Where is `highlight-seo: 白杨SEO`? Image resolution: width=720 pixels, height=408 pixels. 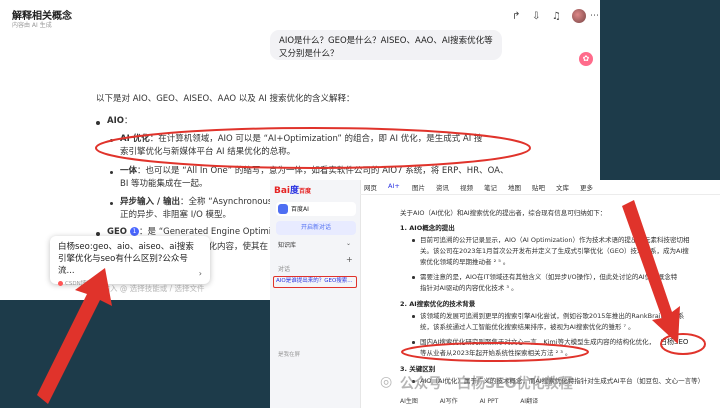
highlight-seo: 白杨SEO is located at coordinates (674, 342).